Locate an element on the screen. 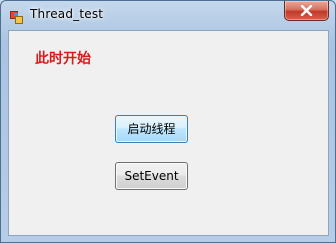 The height and width of the screenshot is (243, 336). start-thread-button: 启动线程 is located at coordinates (151, 129).